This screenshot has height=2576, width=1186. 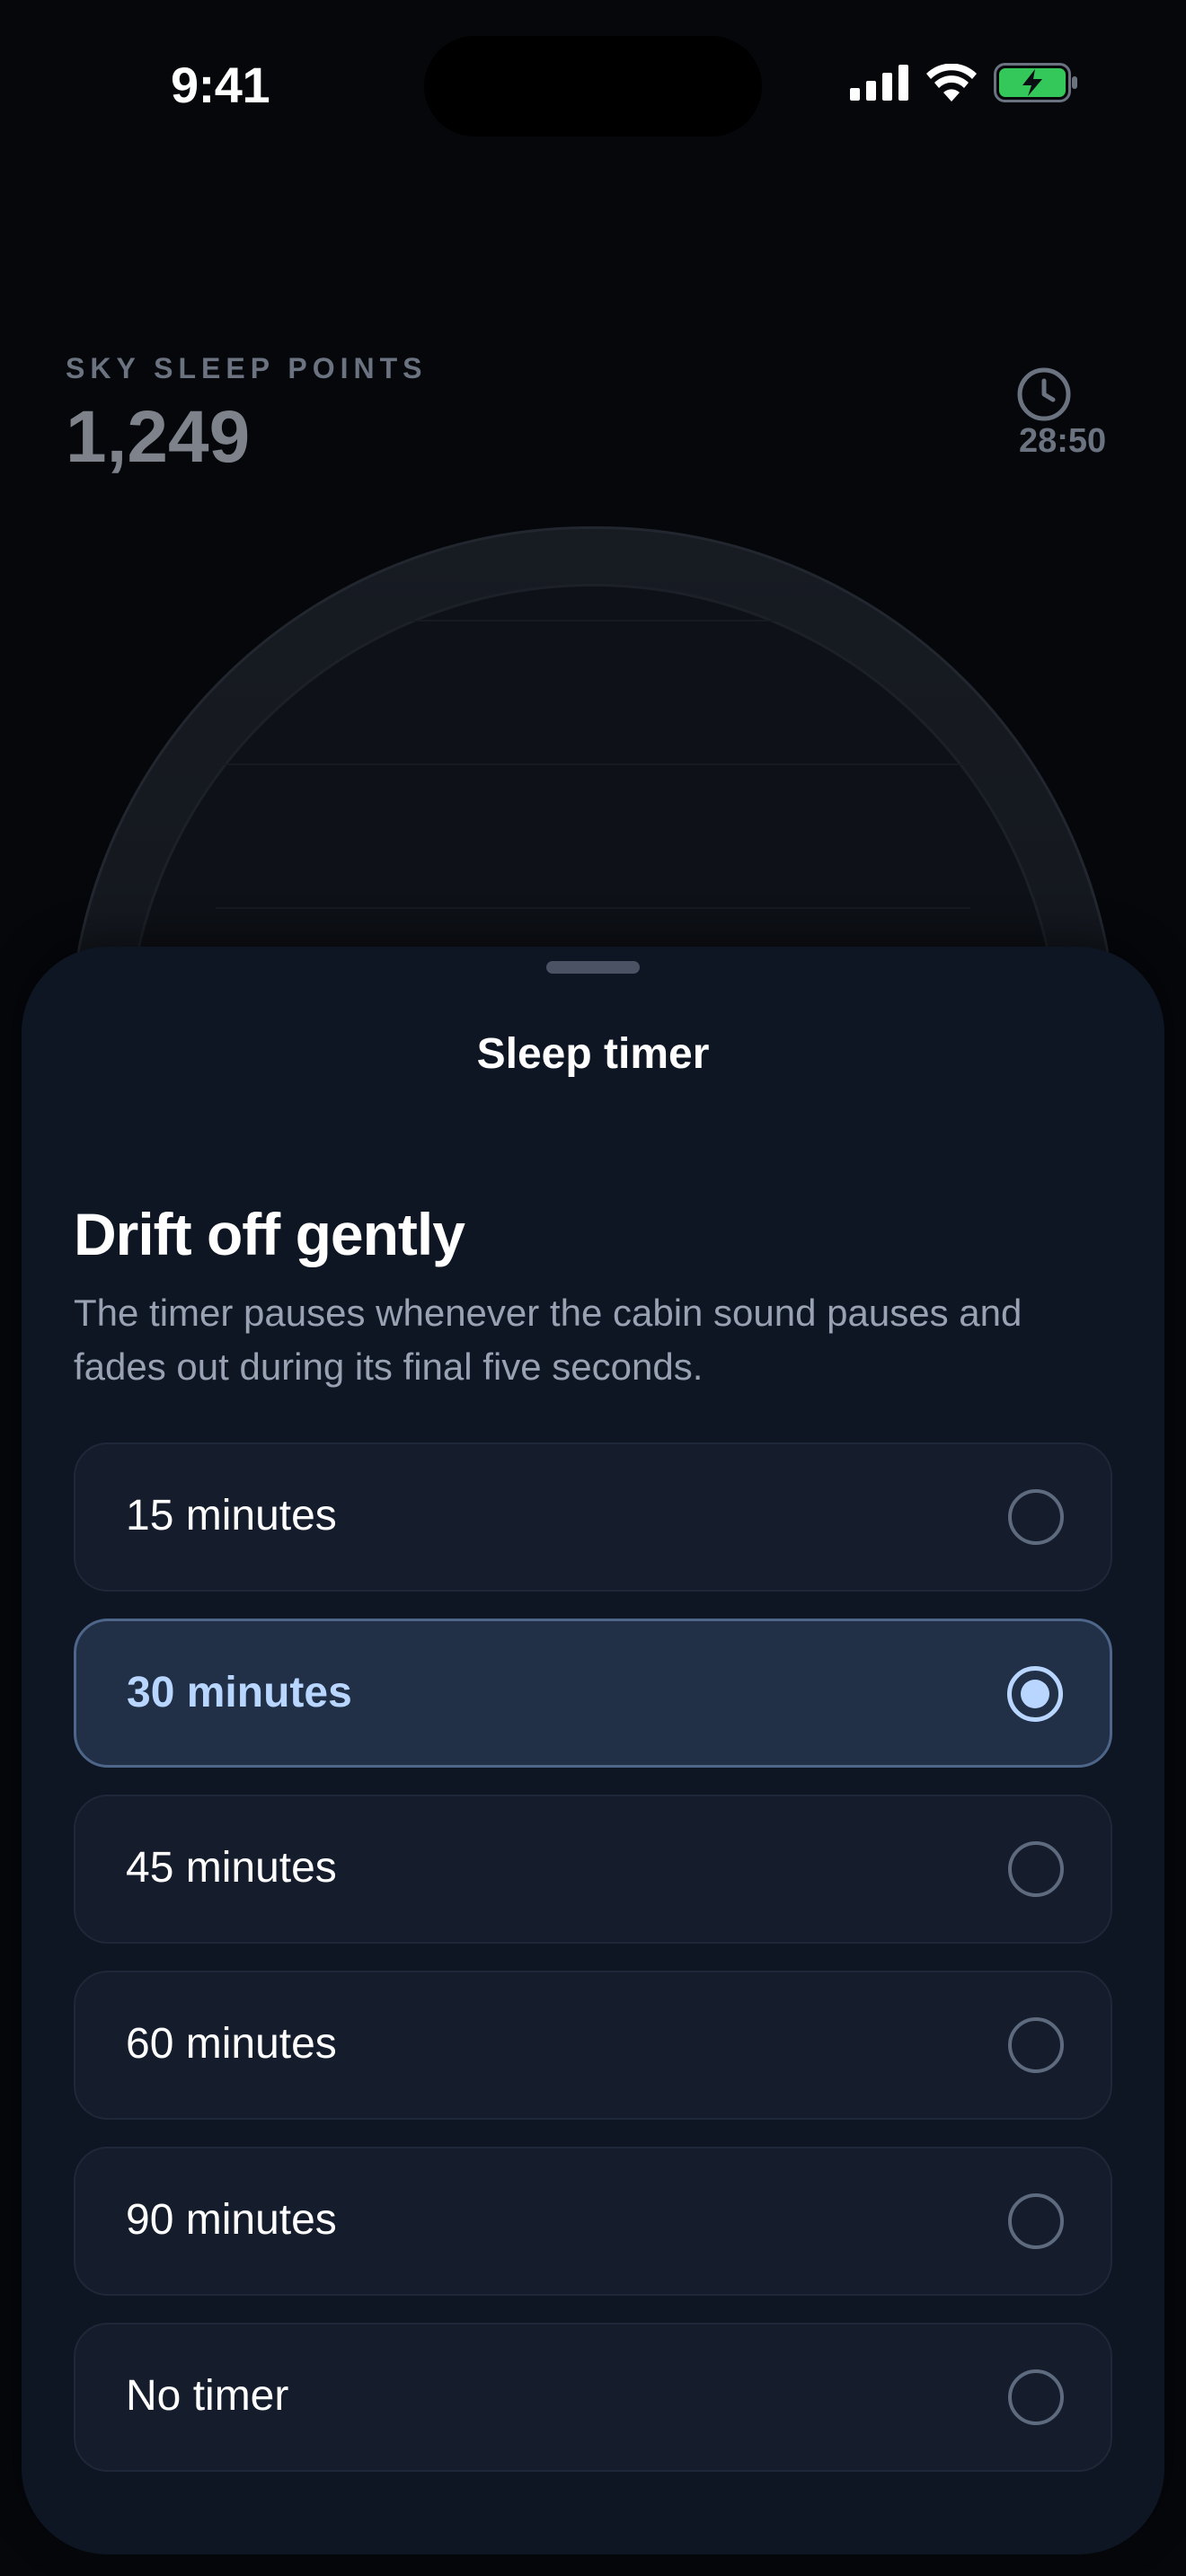 What do you see at coordinates (1063, 441) in the screenshot?
I see `timer-value: 28:50` at bounding box center [1063, 441].